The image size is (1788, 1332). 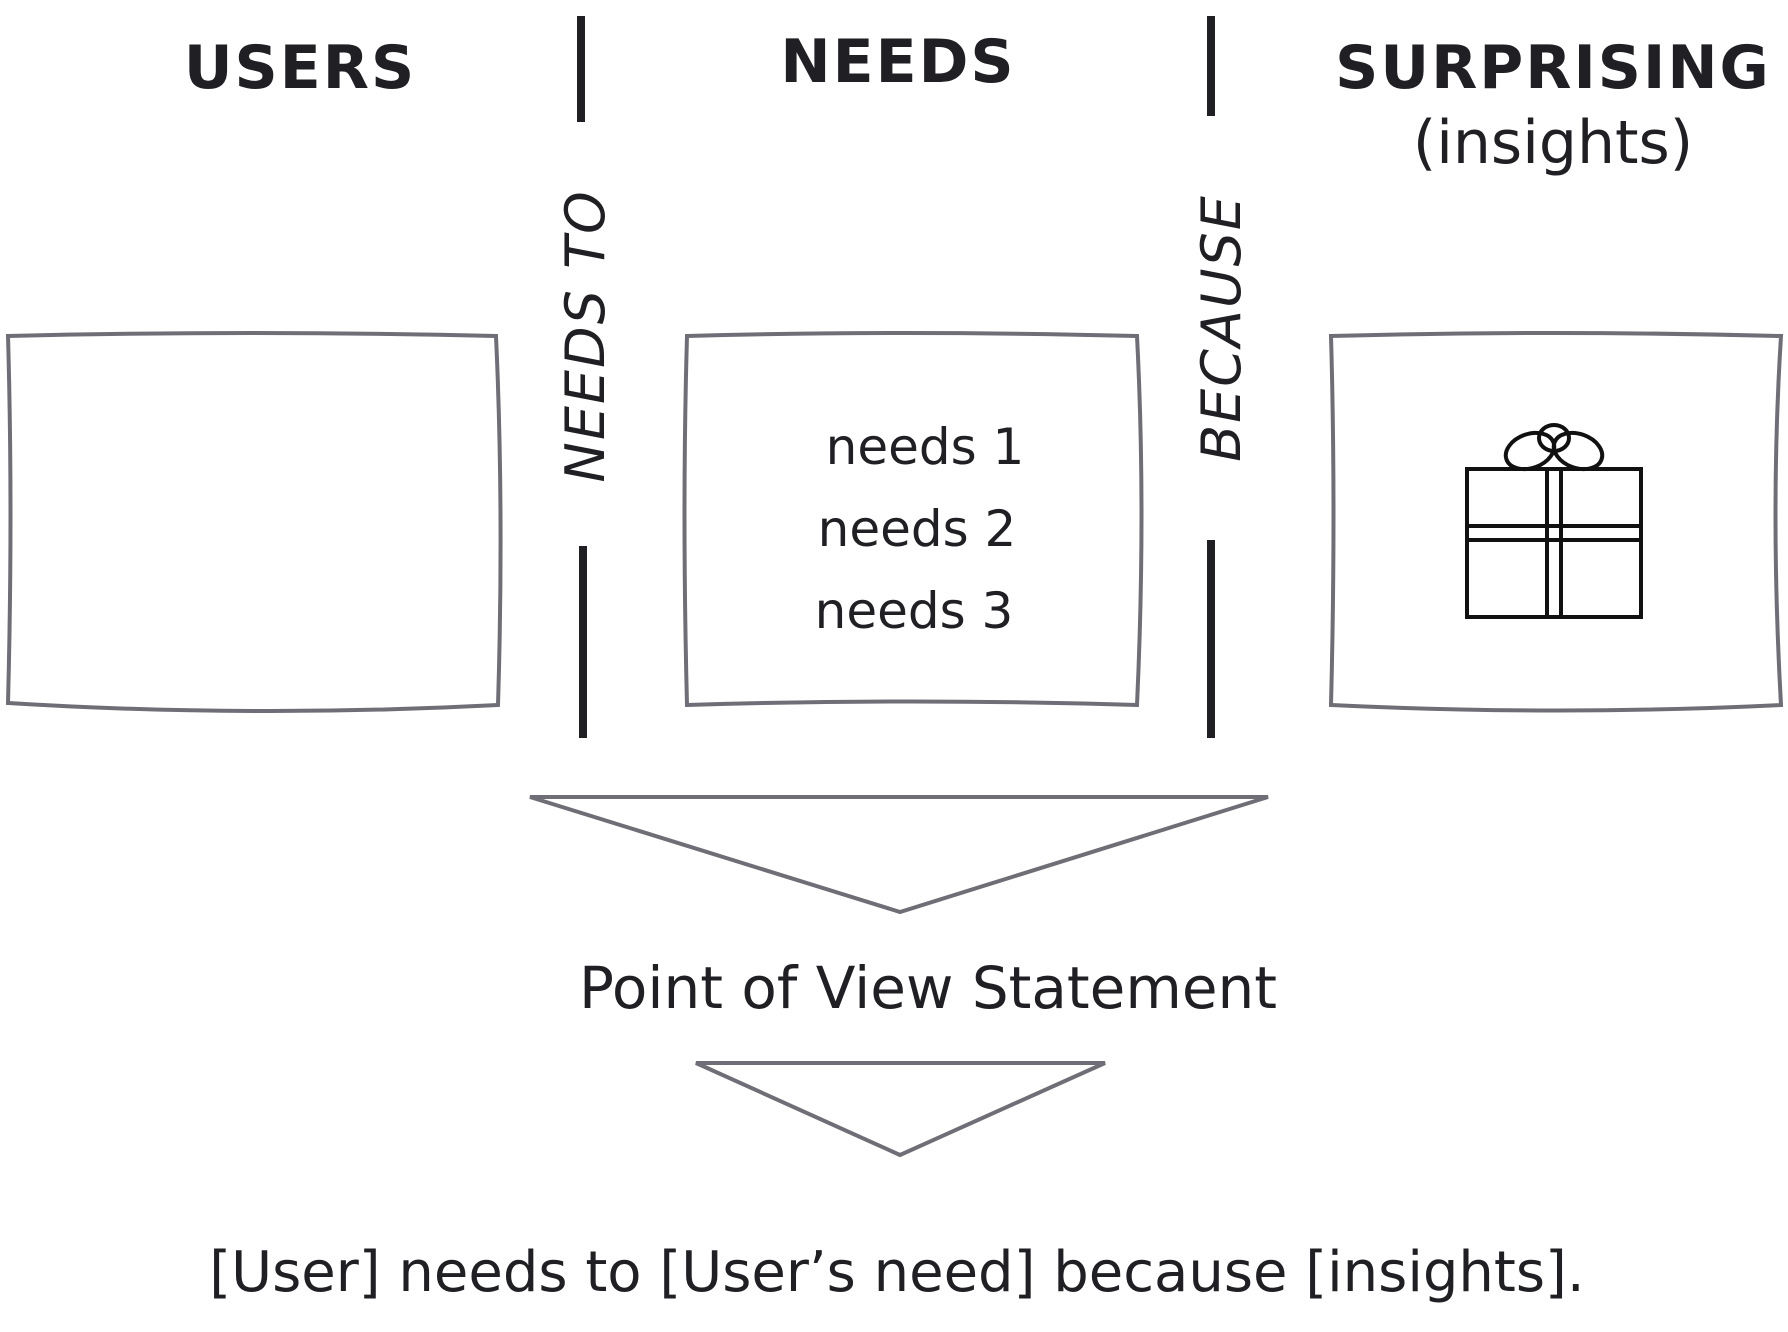 I want to click on insights-subheader: (insights), so click(x=1553, y=143).